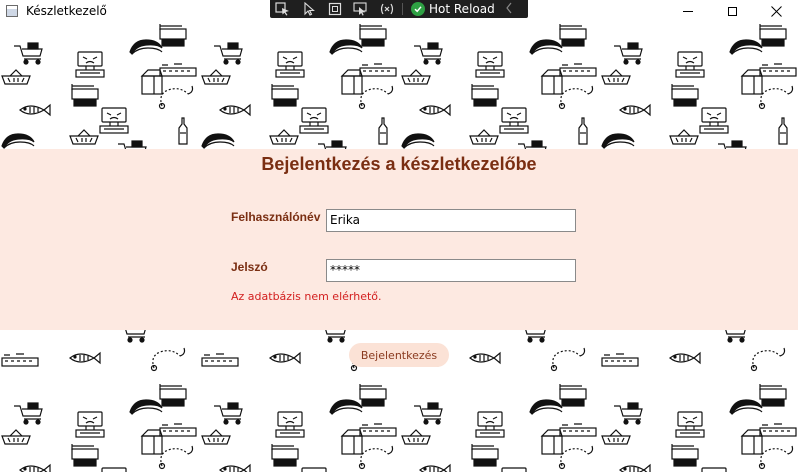 This screenshot has height=472, width=798. What do you see at coordinates (66, 11) in the screenshot?
I see `window-title: Készletkezelő` at bounding box center [66, 11].